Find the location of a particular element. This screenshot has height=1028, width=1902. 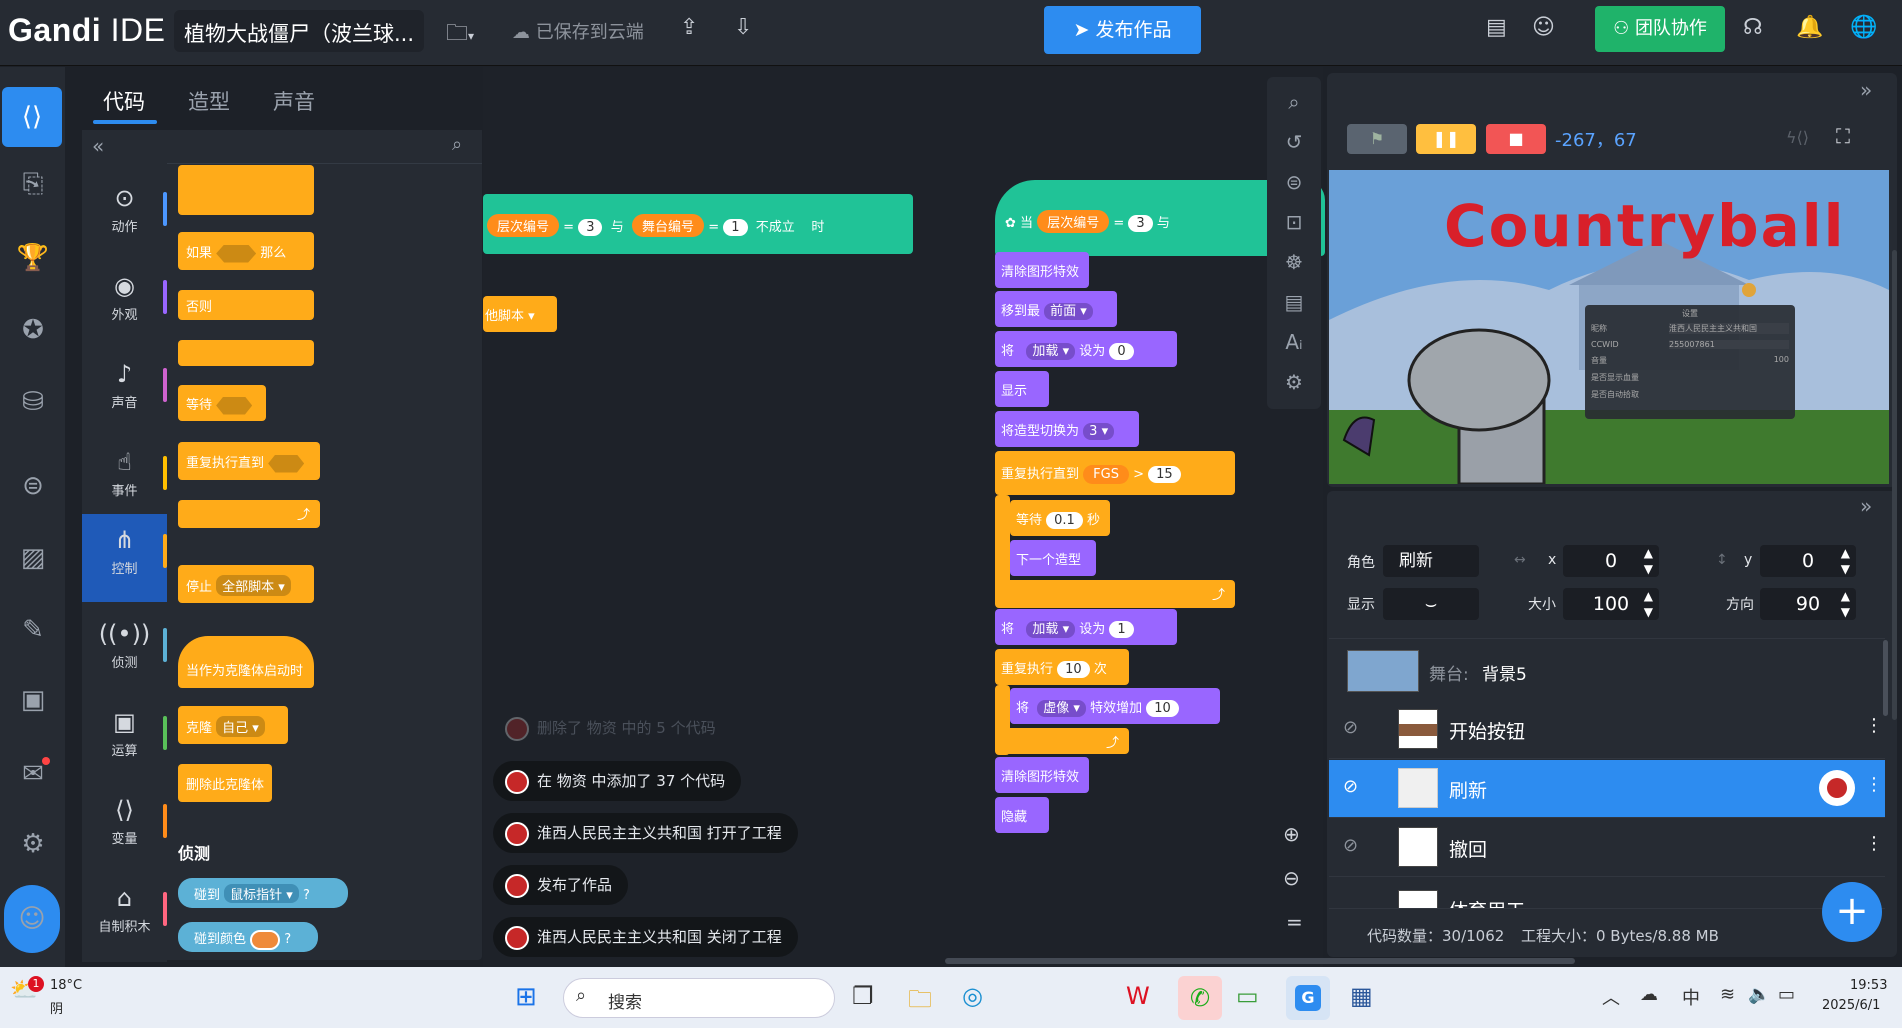

tab-sound: 声音 is located at coordinates (294, 101).